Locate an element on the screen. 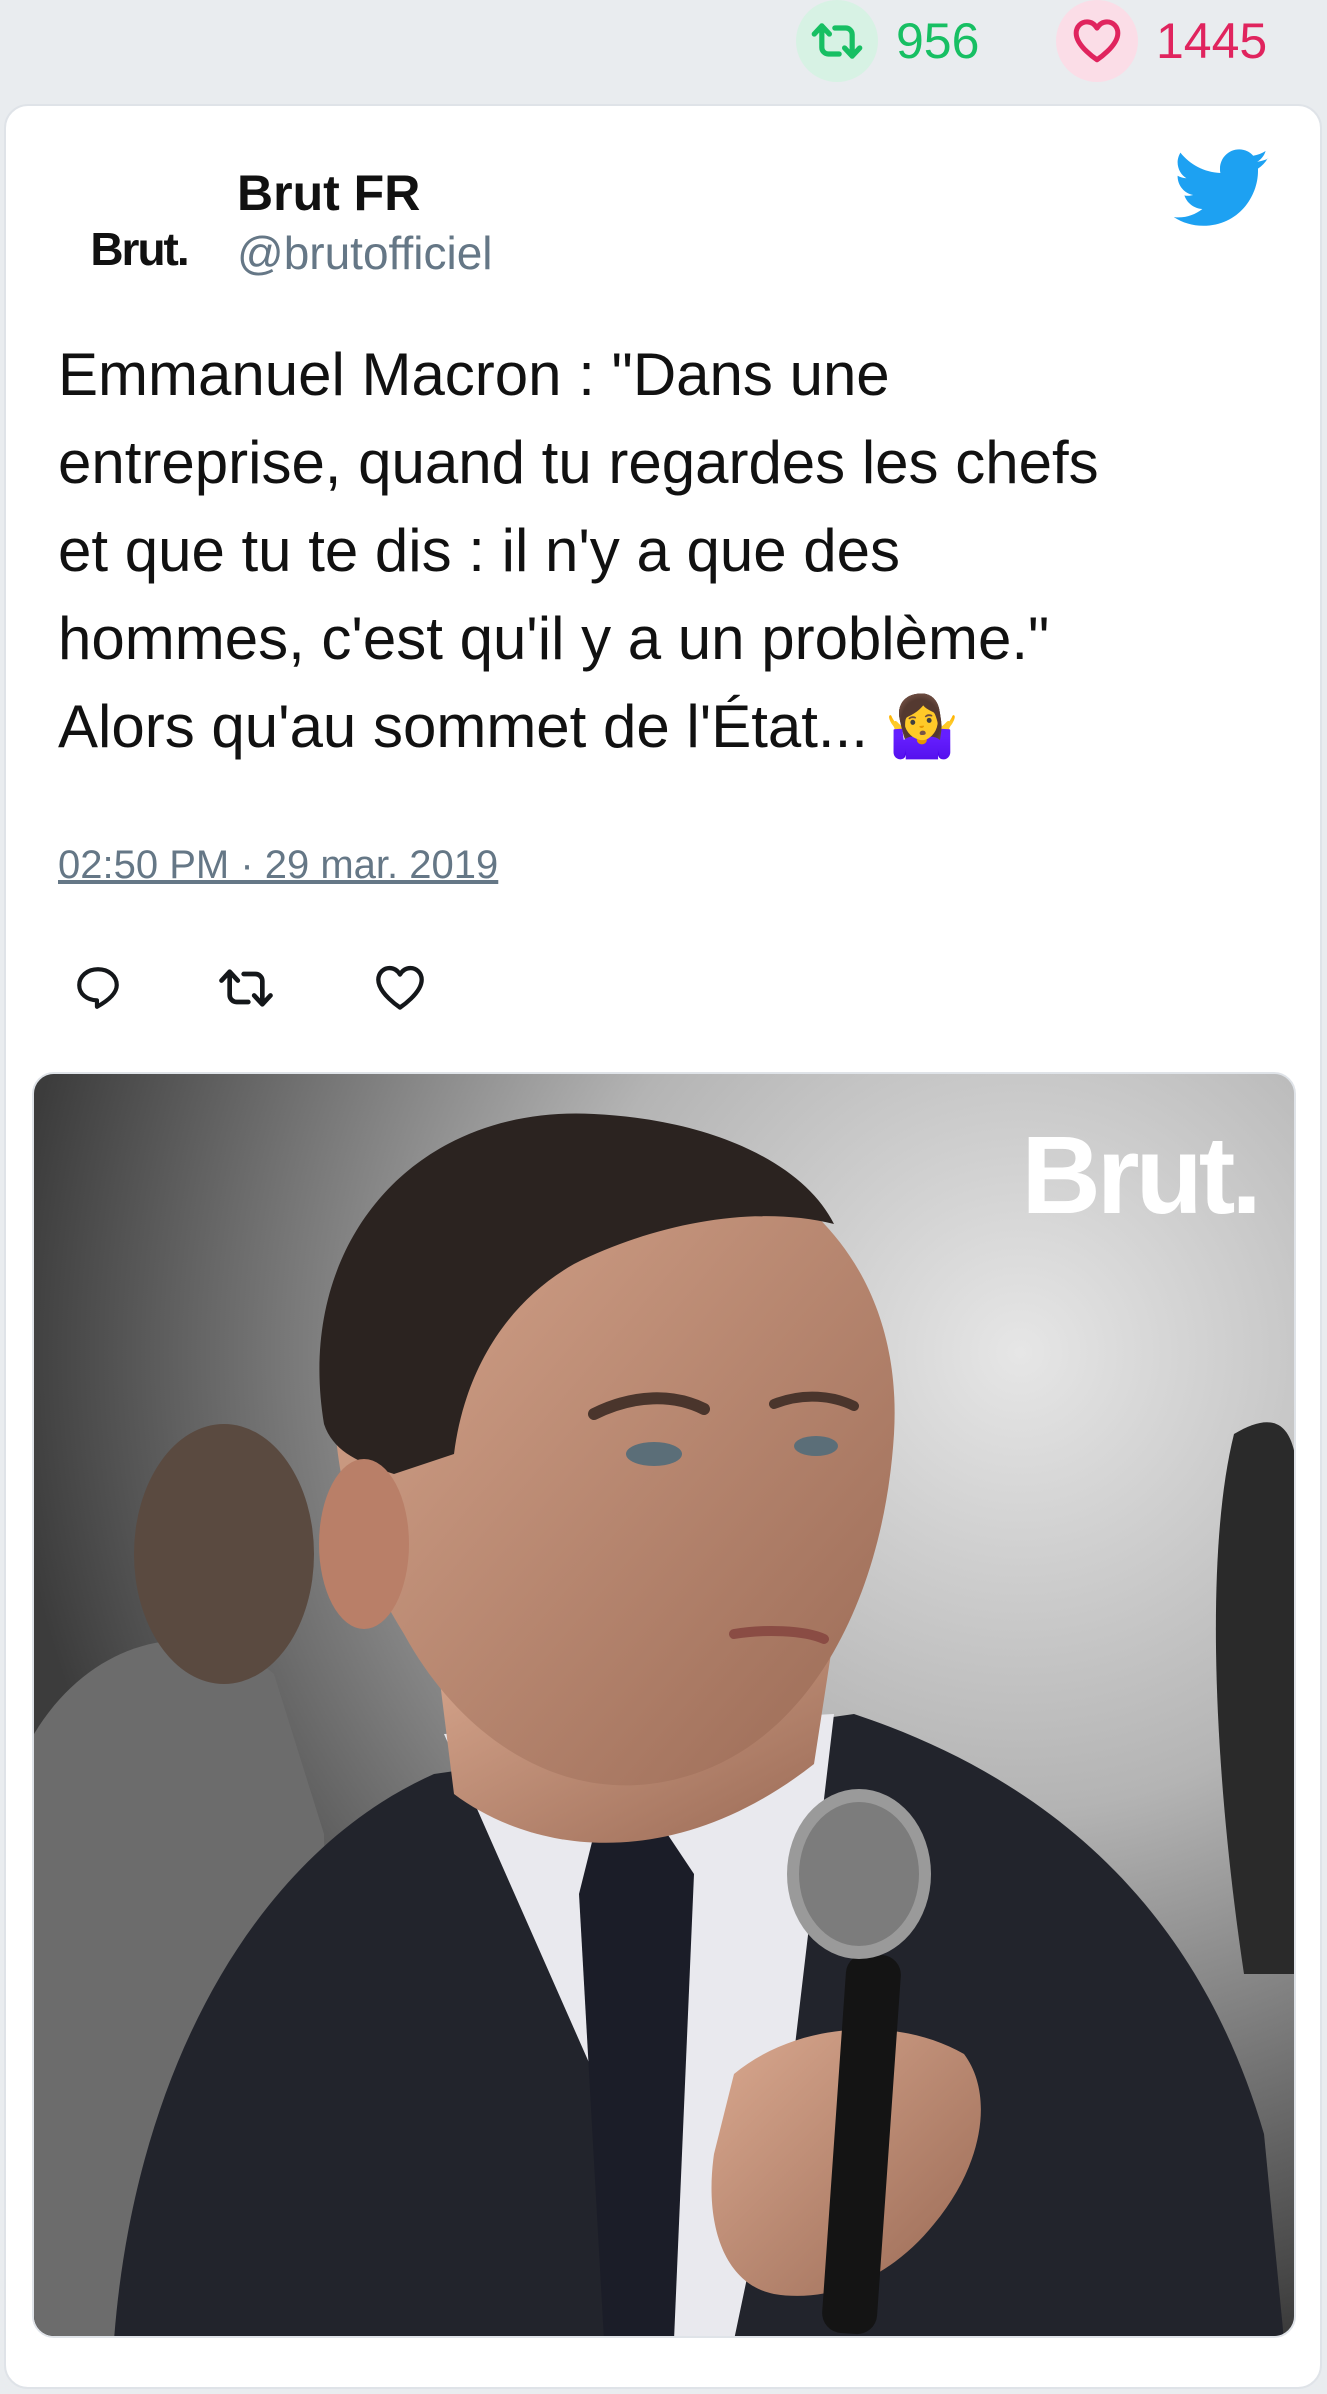 The image size is (1327, 2394). avatar-logo-text: Brut. is located at coordinates (139, 249).